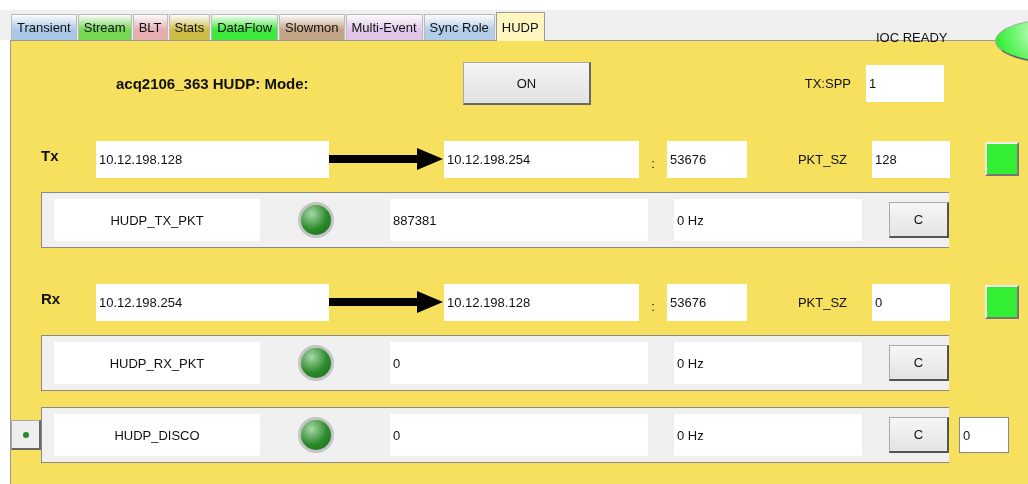 The image size is (1028, 484). Describe the element at coordinates (51, 298) in the screenshot. I see `direction-label: Rx` at that location.